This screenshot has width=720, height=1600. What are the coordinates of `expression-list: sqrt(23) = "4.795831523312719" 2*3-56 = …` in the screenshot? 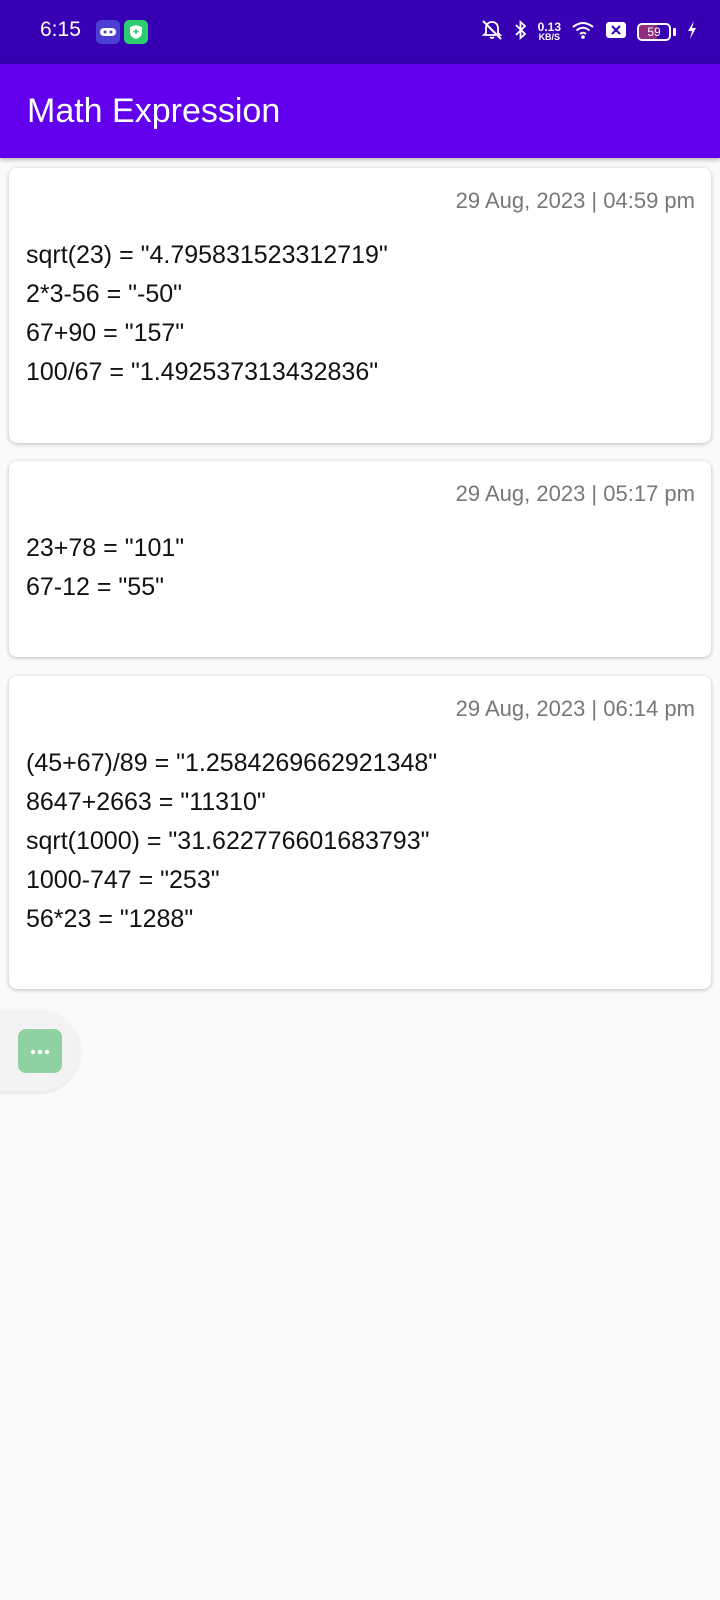 It's located at (207, 314).